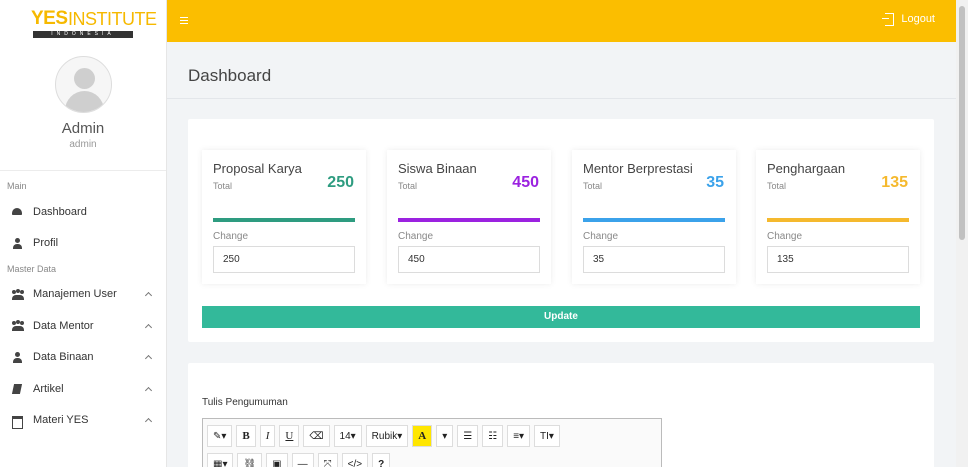  Describe the element at coordinates (250, 460) in the screenshot. I see `link-icon: ⛓` at that location.